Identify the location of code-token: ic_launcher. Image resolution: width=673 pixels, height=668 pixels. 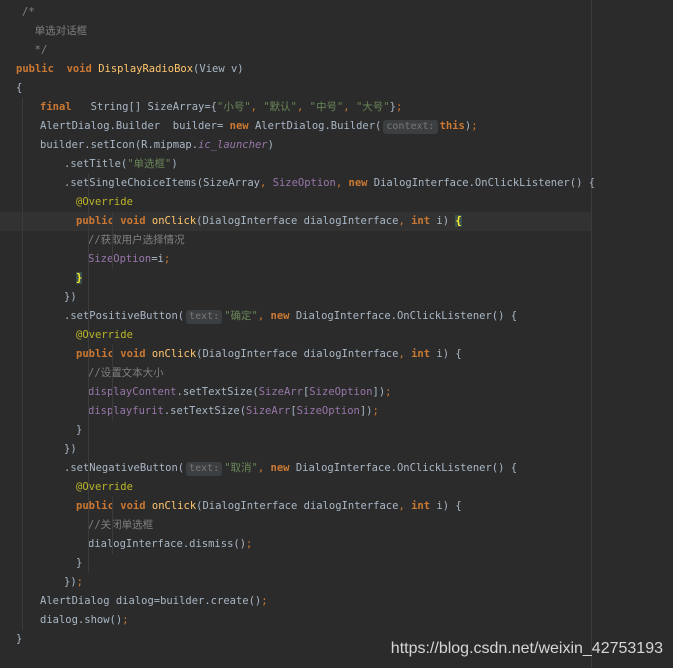
(233, 145).